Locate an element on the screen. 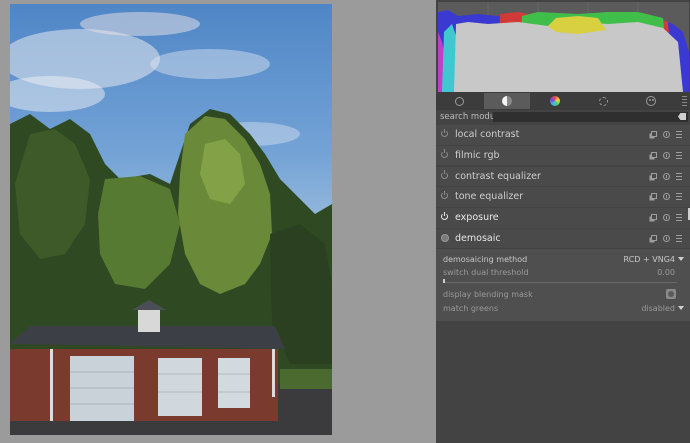 The image size is (690, 443). effect-icon is located at coordinates (651, 101).